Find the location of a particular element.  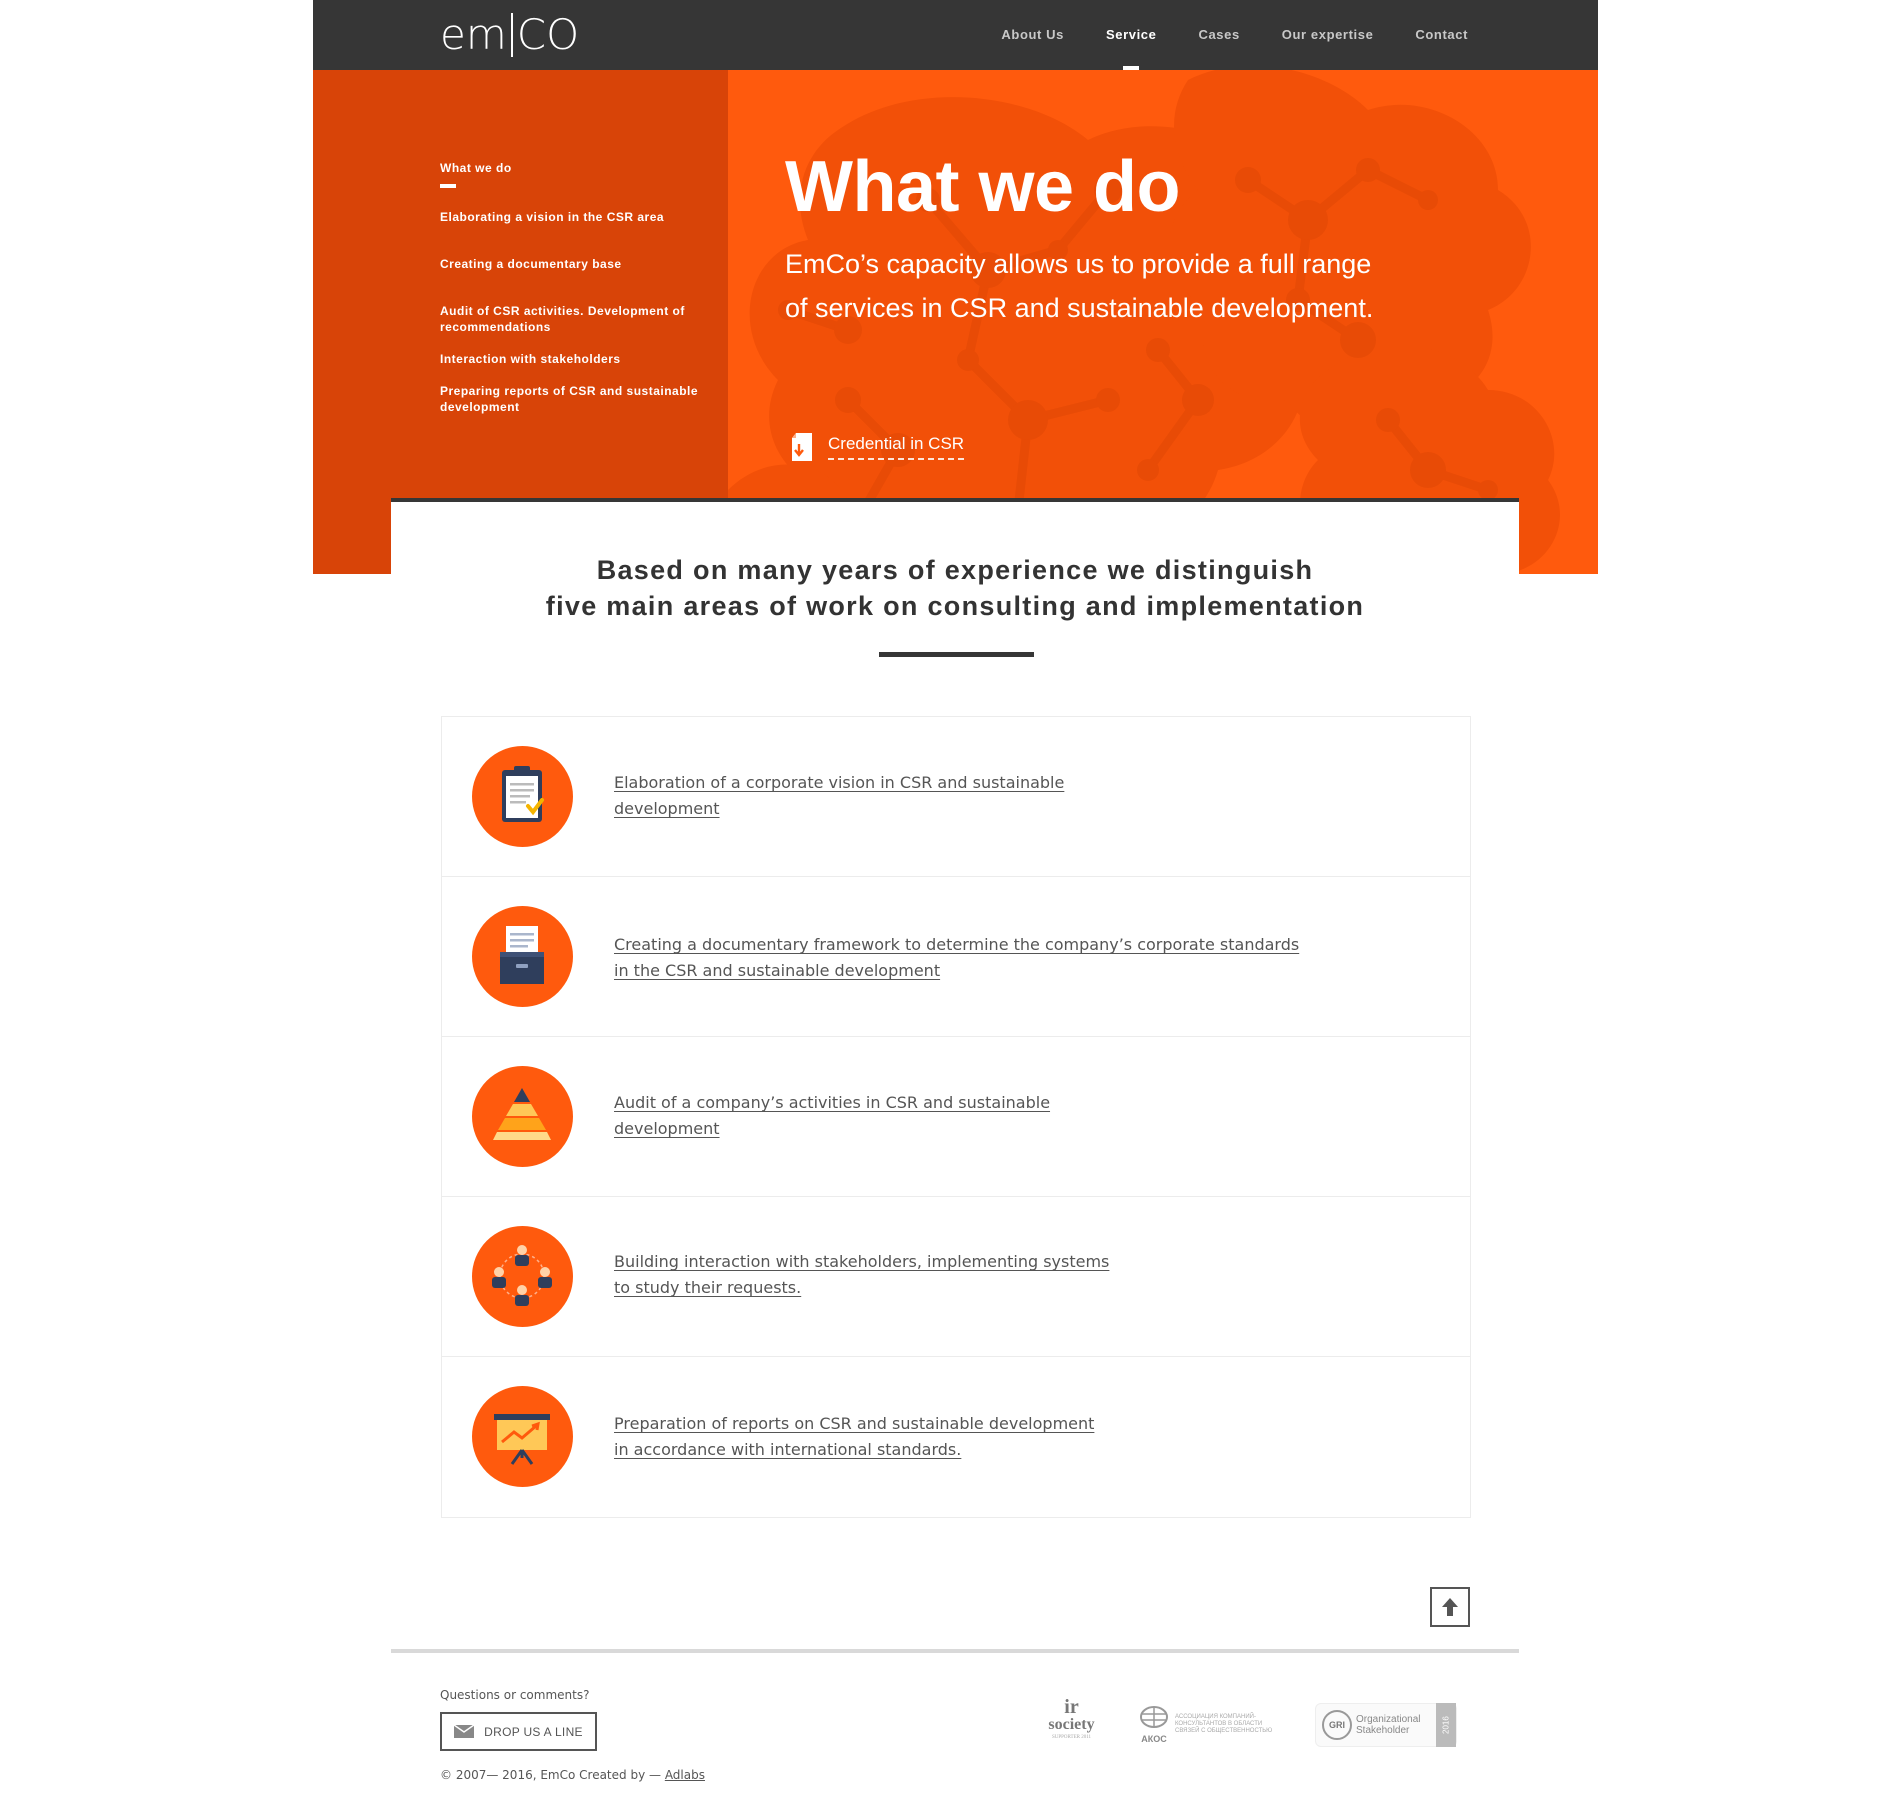

download-document-icon is located at coordinates (802, 447).